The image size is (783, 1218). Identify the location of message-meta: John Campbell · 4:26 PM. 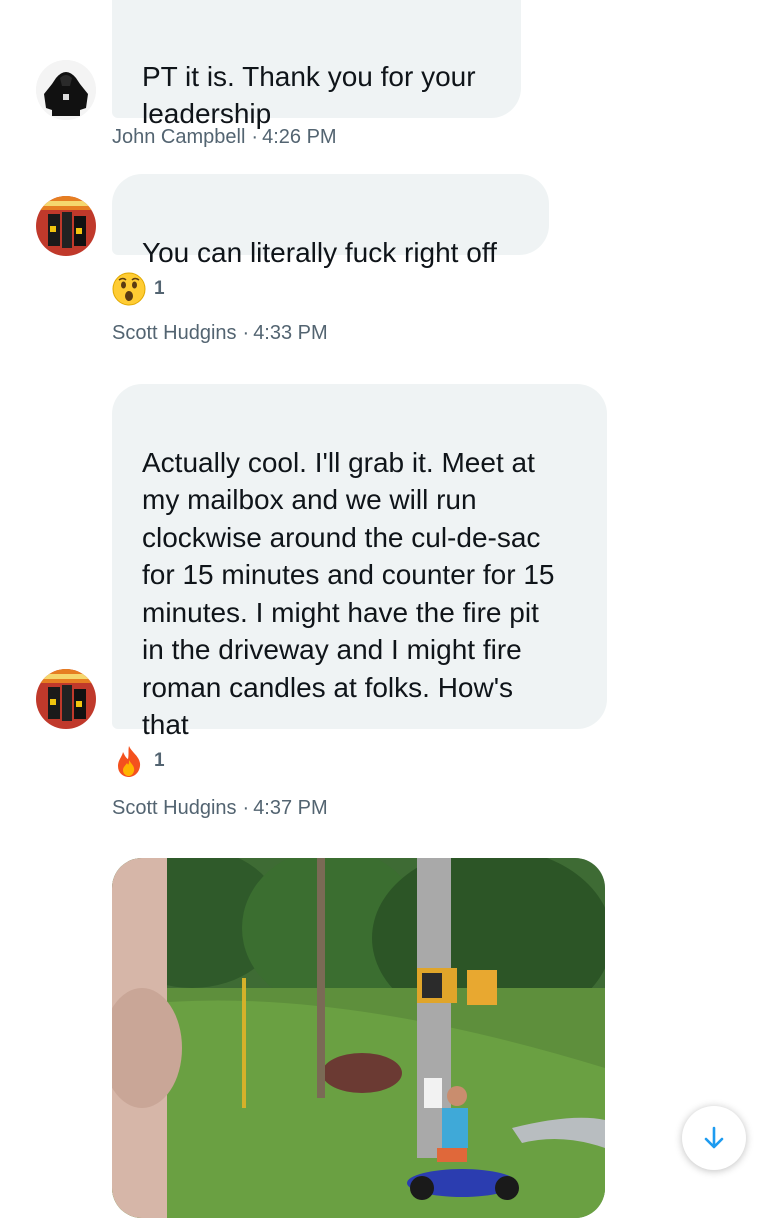
(224, 137).